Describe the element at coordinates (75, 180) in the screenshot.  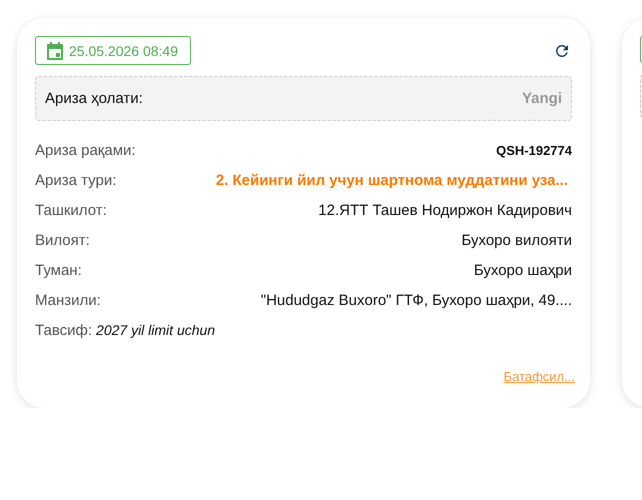
I see `field-label: Ариза тури:` at that location.